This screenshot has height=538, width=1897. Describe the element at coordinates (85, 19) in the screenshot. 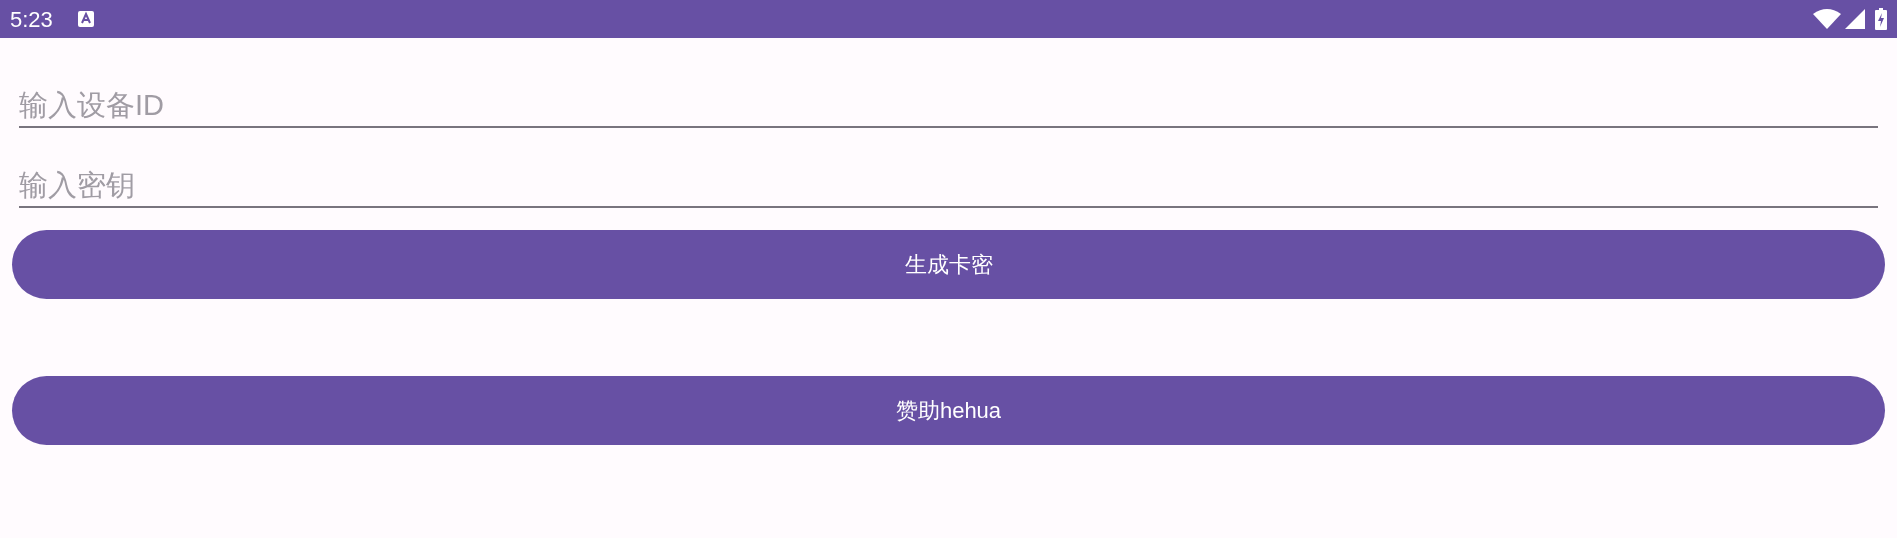

I see `app-notification-icon` at that location.